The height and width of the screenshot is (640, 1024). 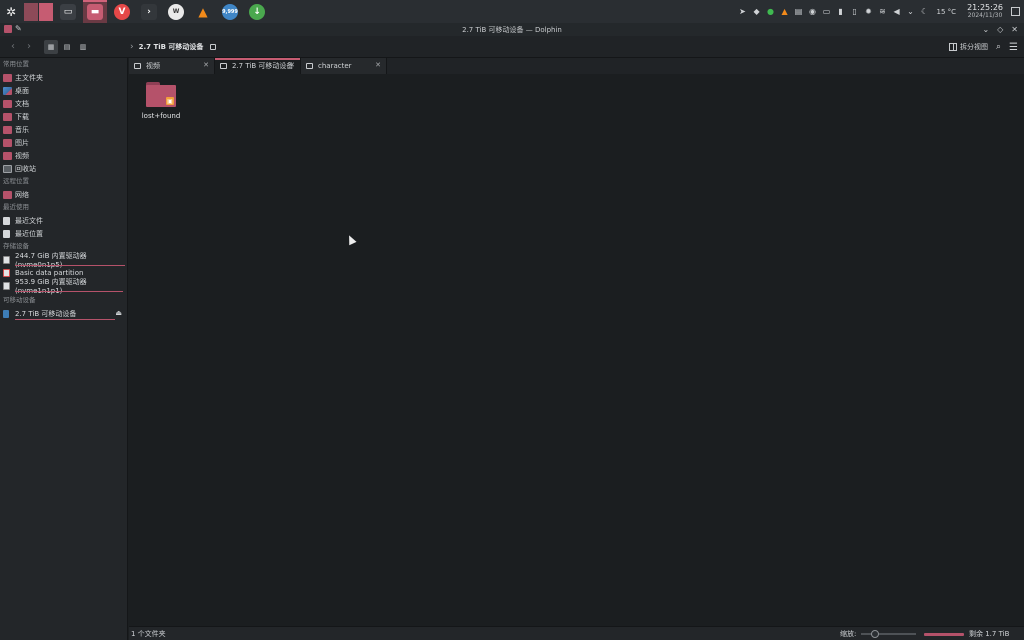 What do you see at coordinates (19, 300) in the screenshot?
I see `section-header: 可移动设备` at bounding box center [19, 300].